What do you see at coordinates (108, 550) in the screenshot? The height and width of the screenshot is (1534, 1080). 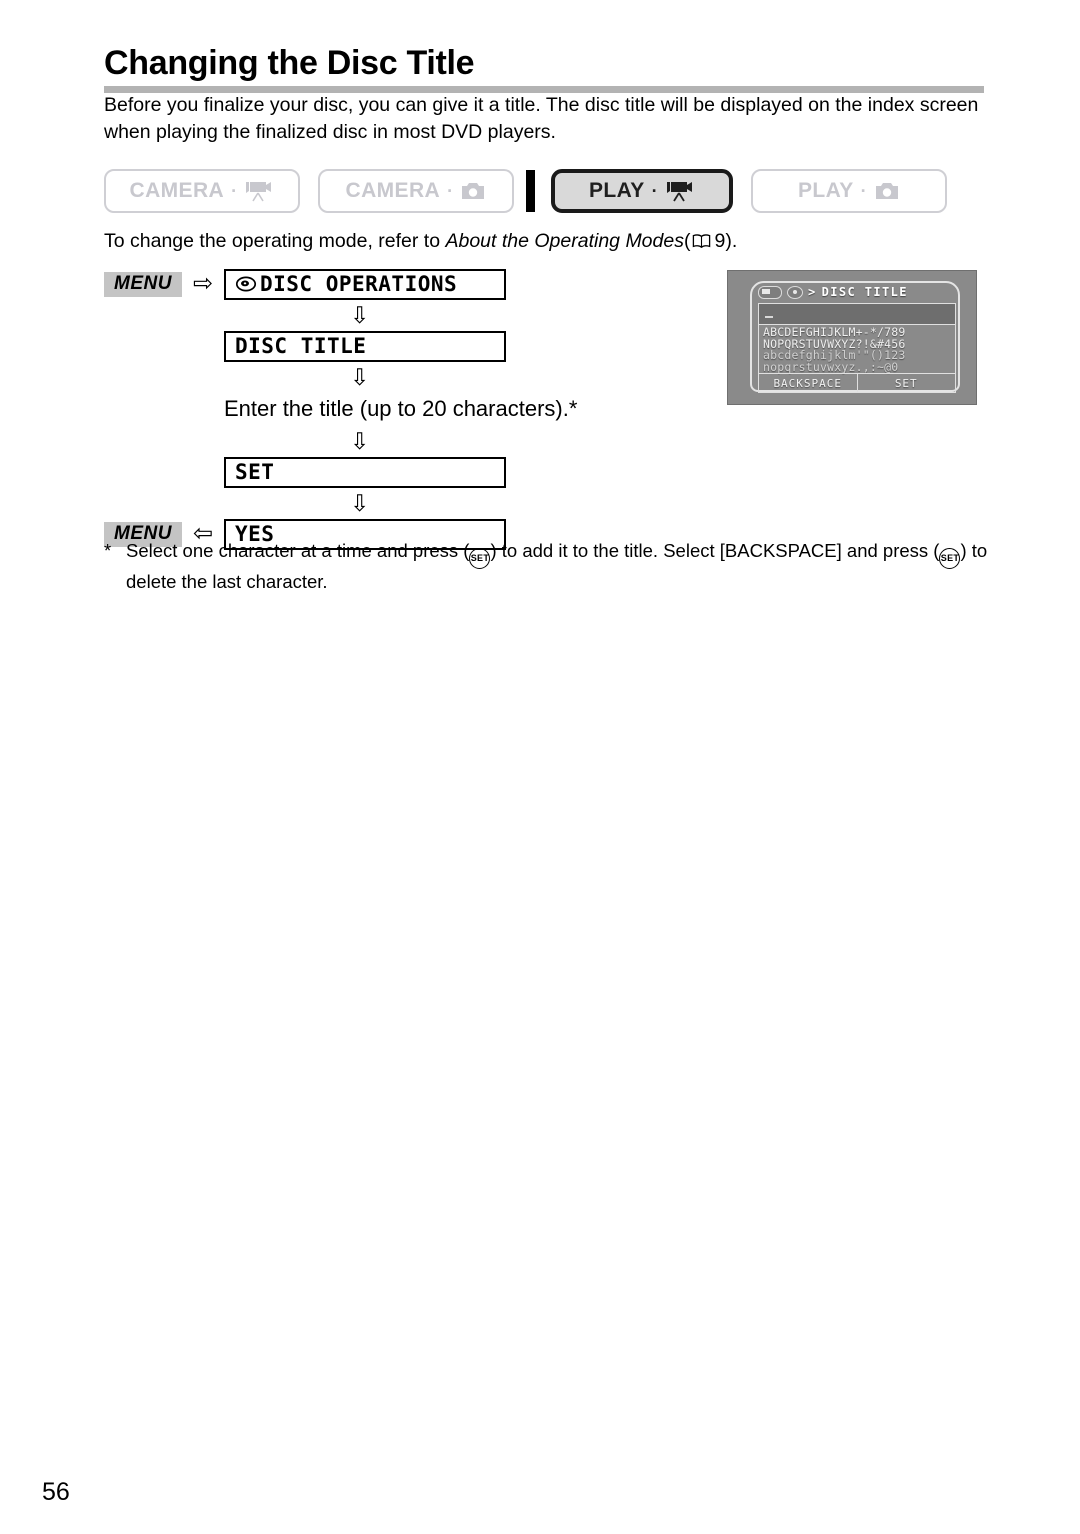 I see `footnote-marker: *` at bounding box center [108, 550].